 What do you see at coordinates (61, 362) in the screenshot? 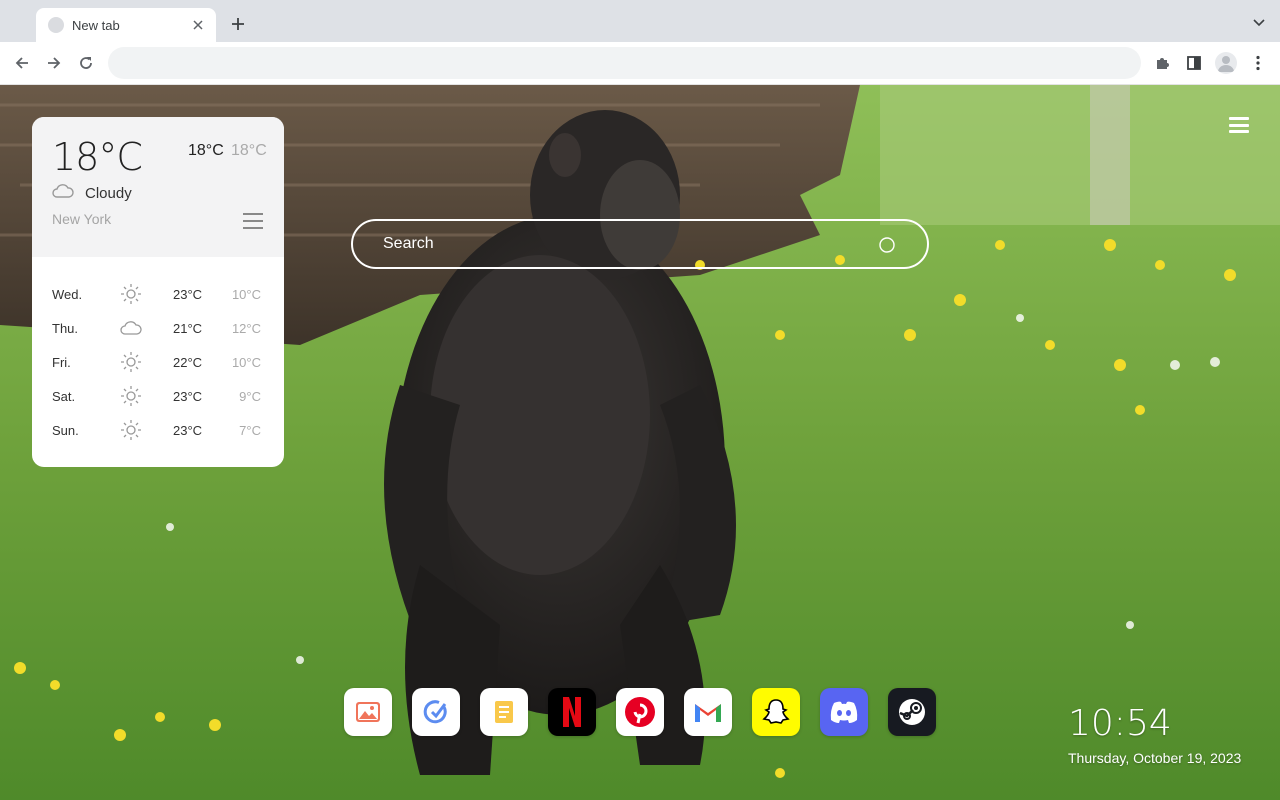
I see `forecast-day: Fri.` at bounding box center [61, 362].